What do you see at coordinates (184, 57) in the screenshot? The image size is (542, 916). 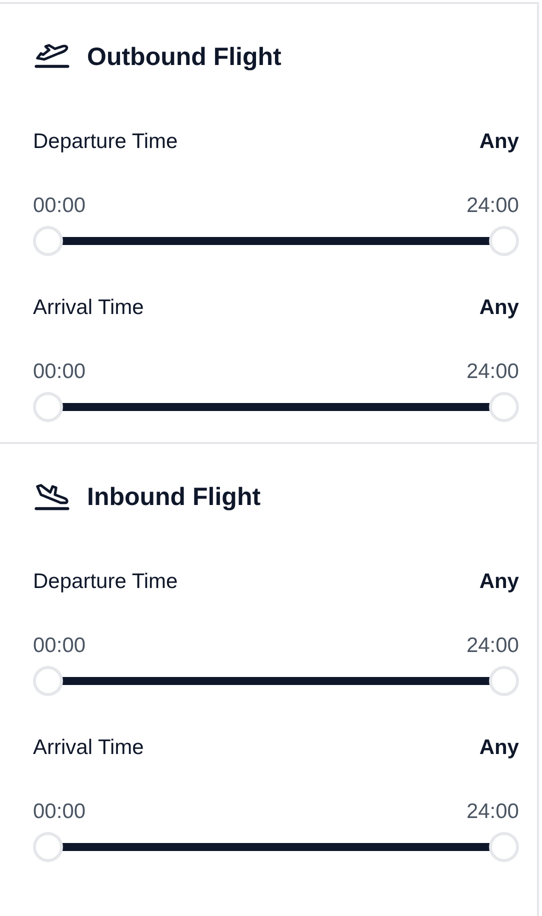 I see `section-title: Outbound Flight` at bounding box center [184, 57].